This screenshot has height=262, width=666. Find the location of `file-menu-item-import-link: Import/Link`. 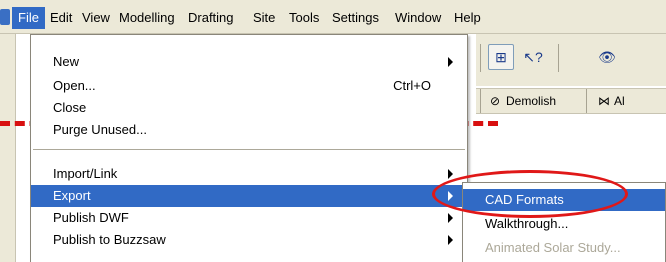

file-menu-item-import-link: Import/Link is located at coordinates (249, 174).